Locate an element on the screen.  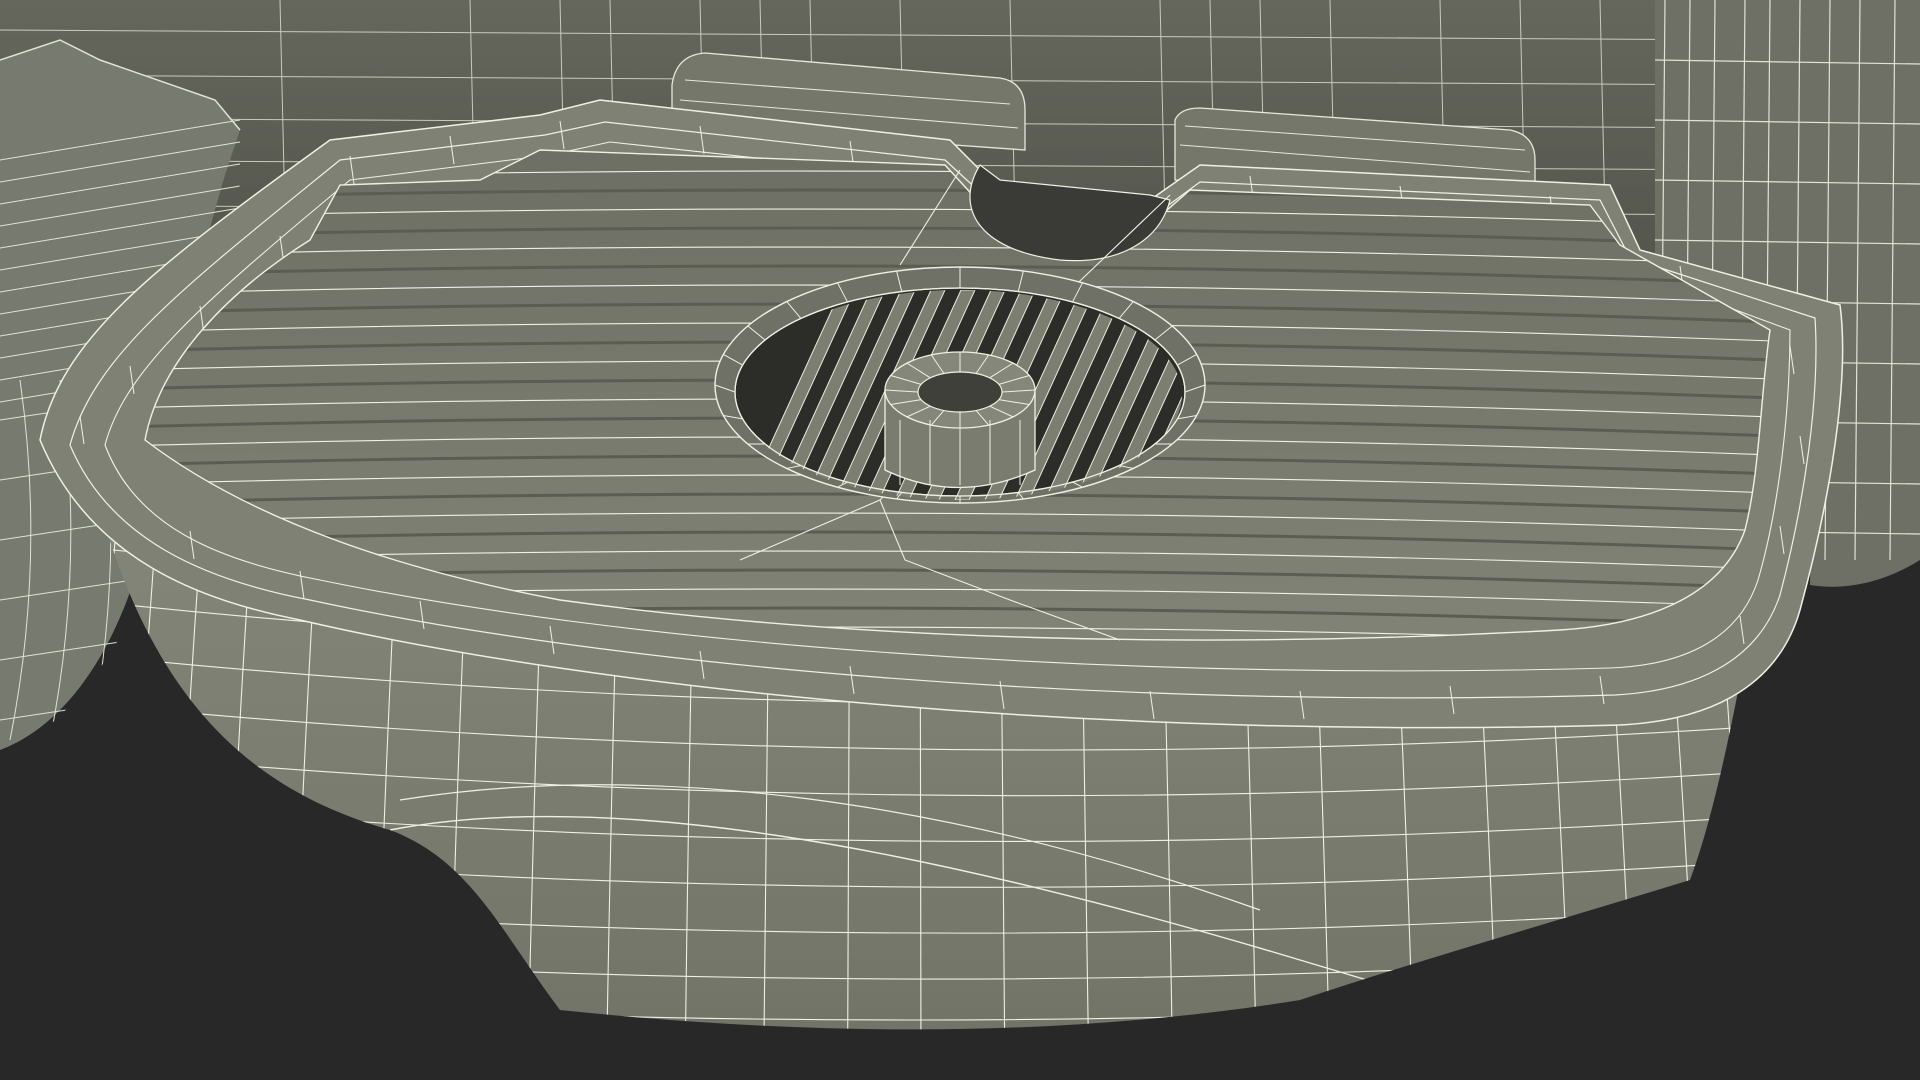
drain-center-post is located at coordinates (960, 420).